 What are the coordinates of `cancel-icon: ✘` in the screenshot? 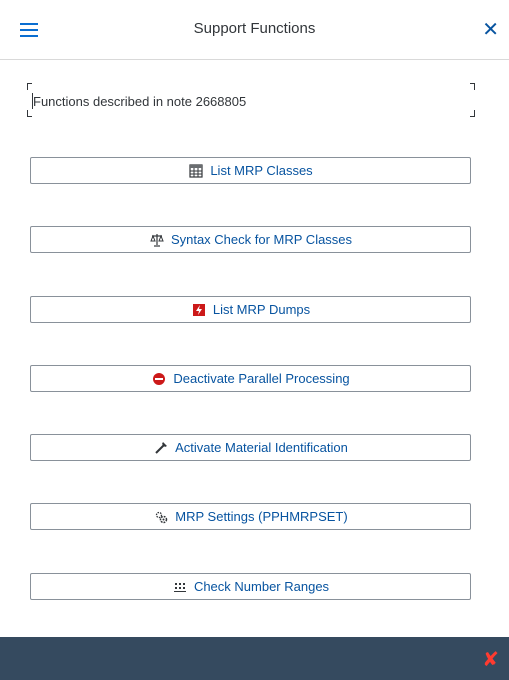 It's located at (490, 659).